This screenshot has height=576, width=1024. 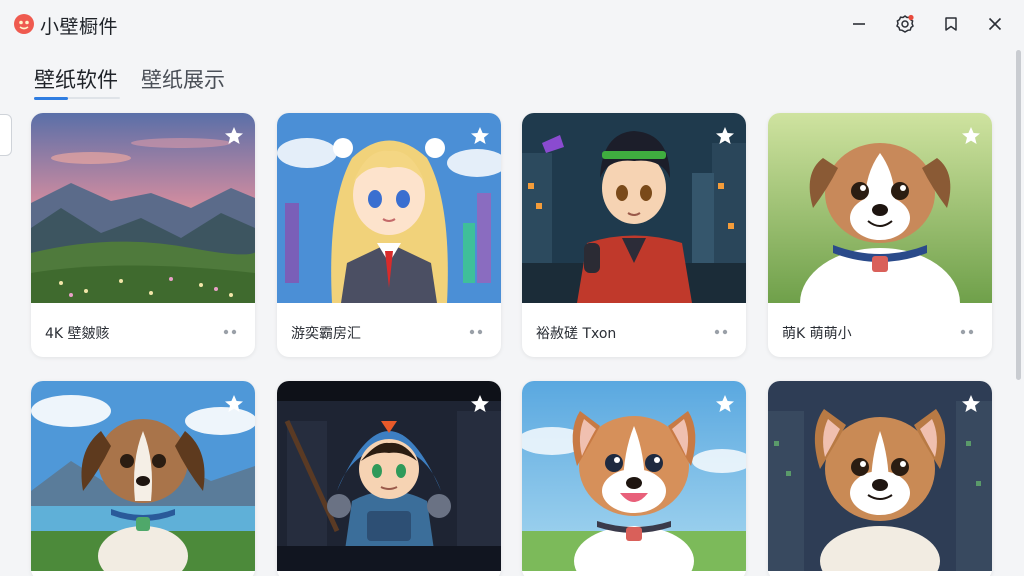 I want to click on settings-icon, so click(x=905, y=23).